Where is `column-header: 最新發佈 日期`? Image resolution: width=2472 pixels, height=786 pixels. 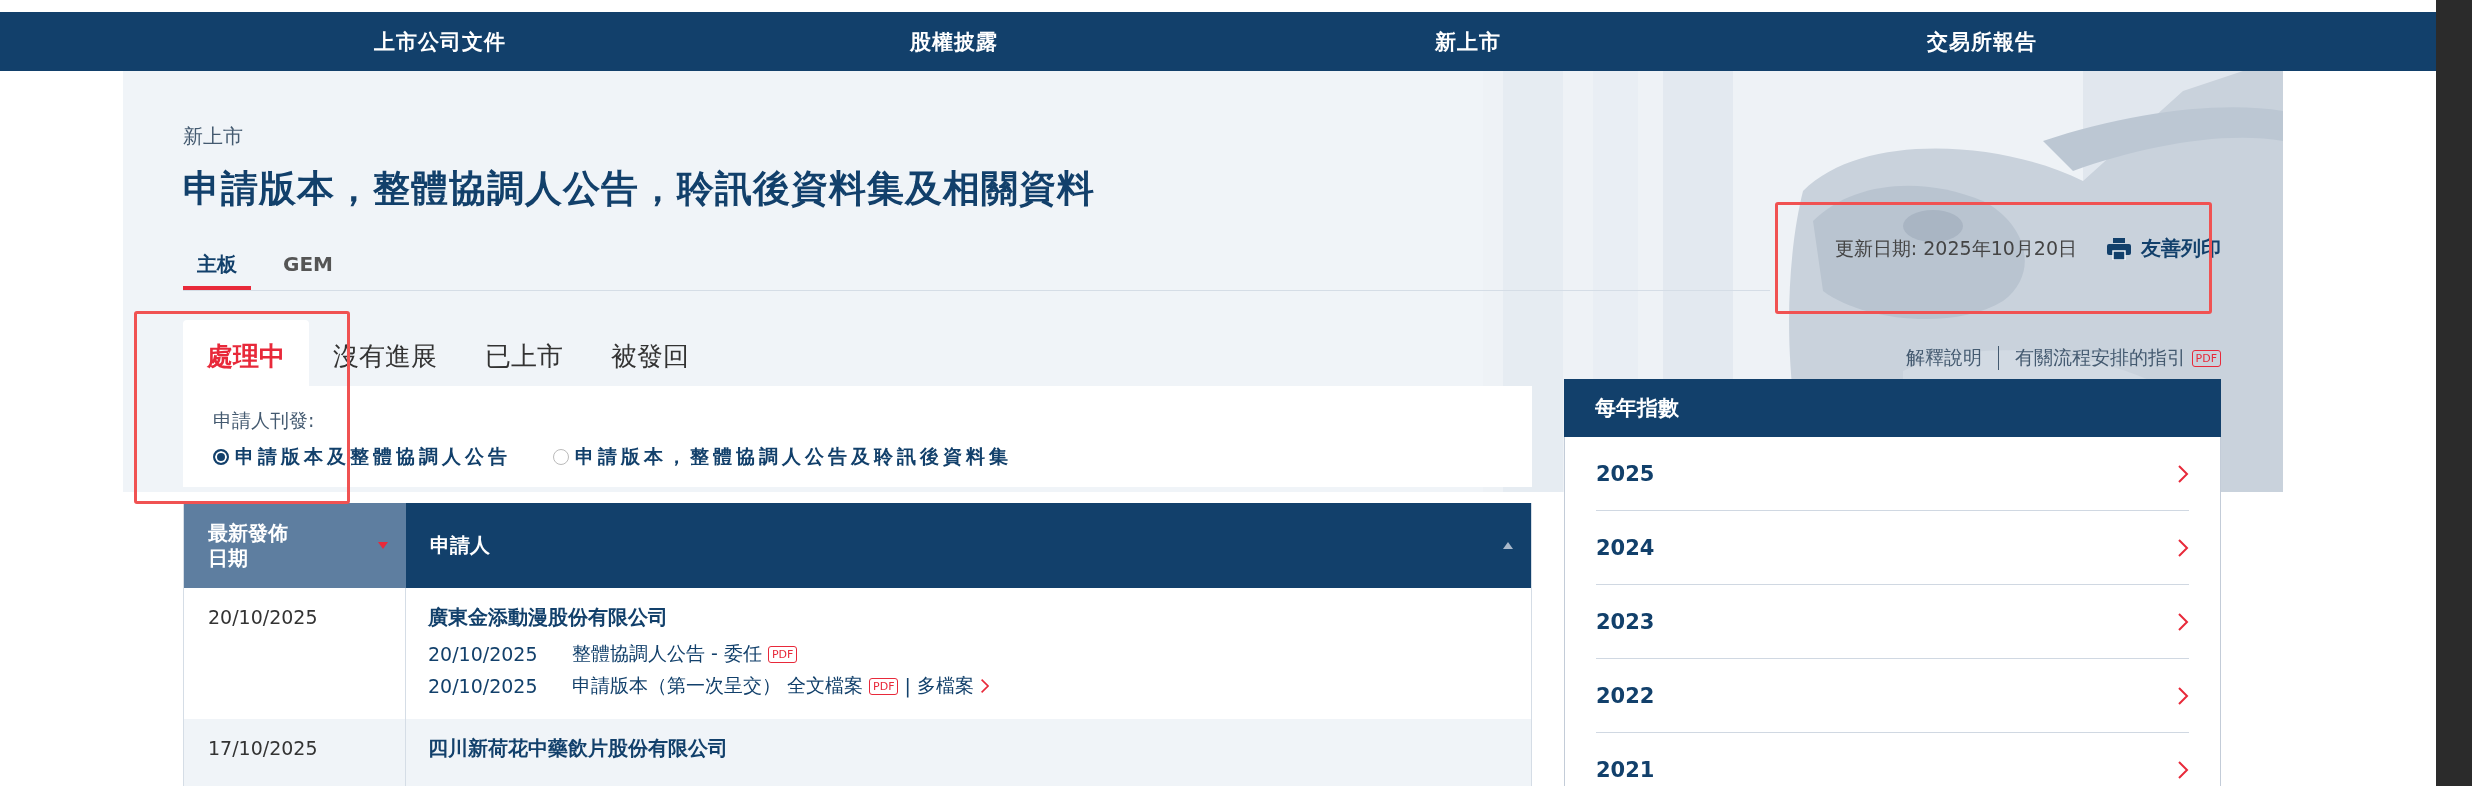 column-header: 最新發佈 日期 is located at coordinates (295, 545).